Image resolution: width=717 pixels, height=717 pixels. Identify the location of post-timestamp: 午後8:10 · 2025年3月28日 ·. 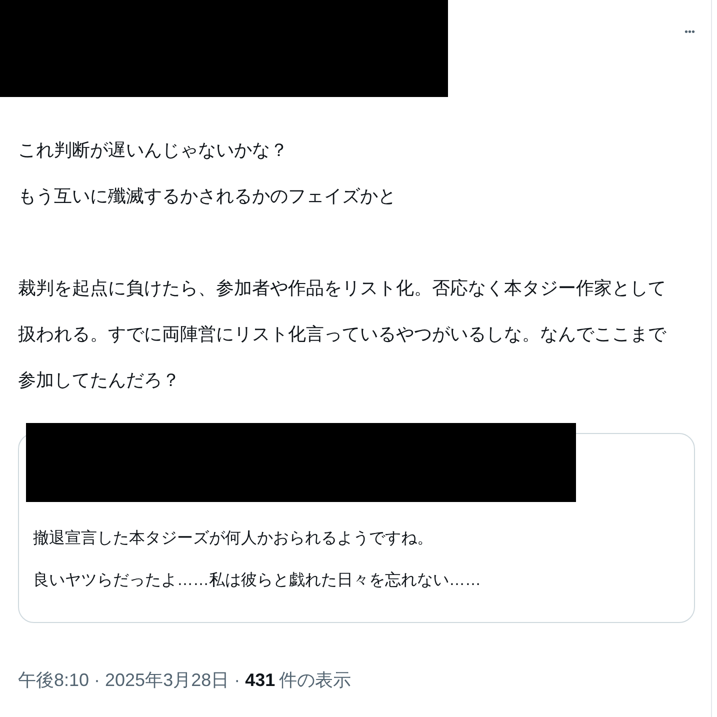
(132, 680).